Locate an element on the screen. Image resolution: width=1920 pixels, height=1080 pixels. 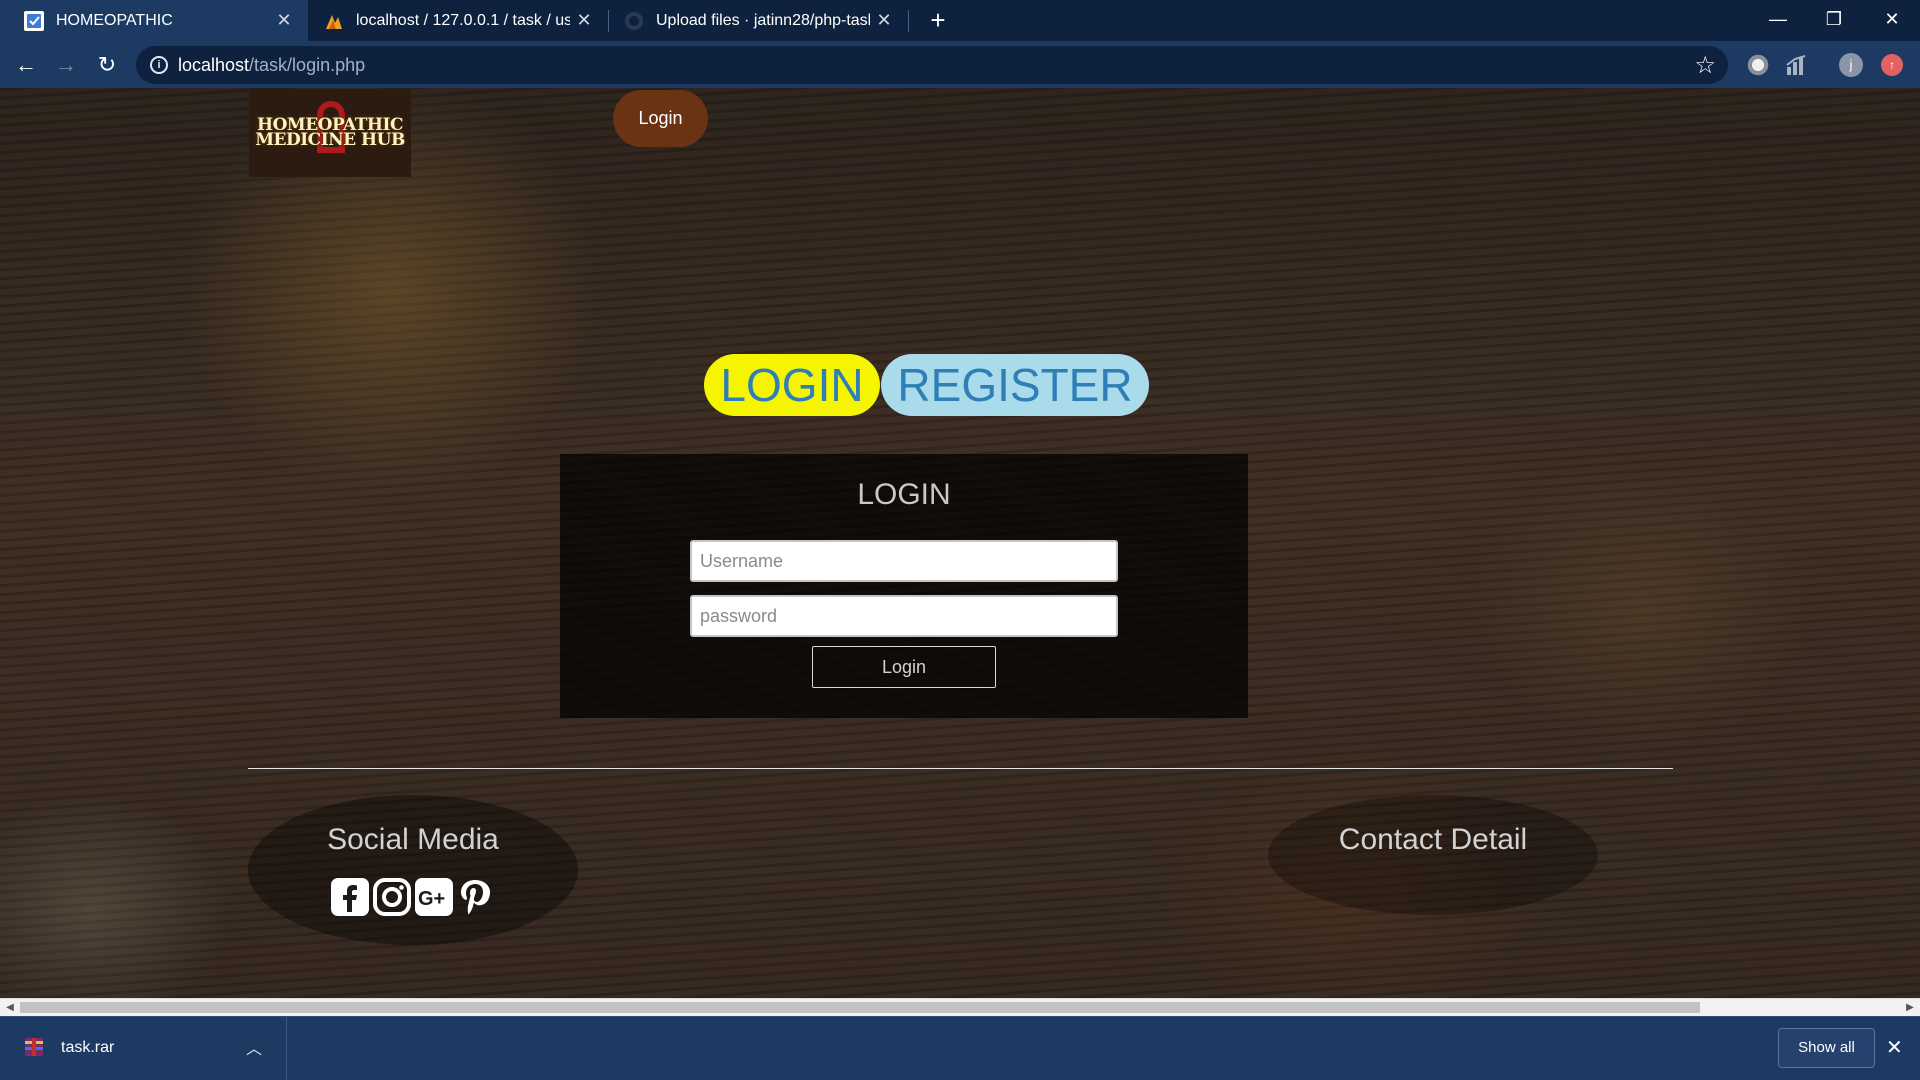
back-icon: ← is located at coordinates (26, 65).